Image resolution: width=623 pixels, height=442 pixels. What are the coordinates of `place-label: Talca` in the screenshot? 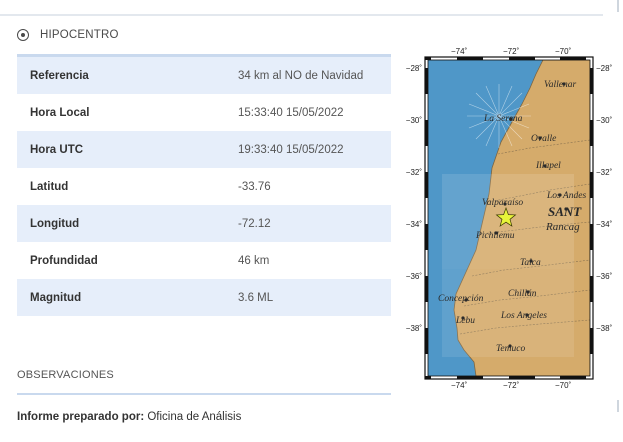 It's located at (530, 263).